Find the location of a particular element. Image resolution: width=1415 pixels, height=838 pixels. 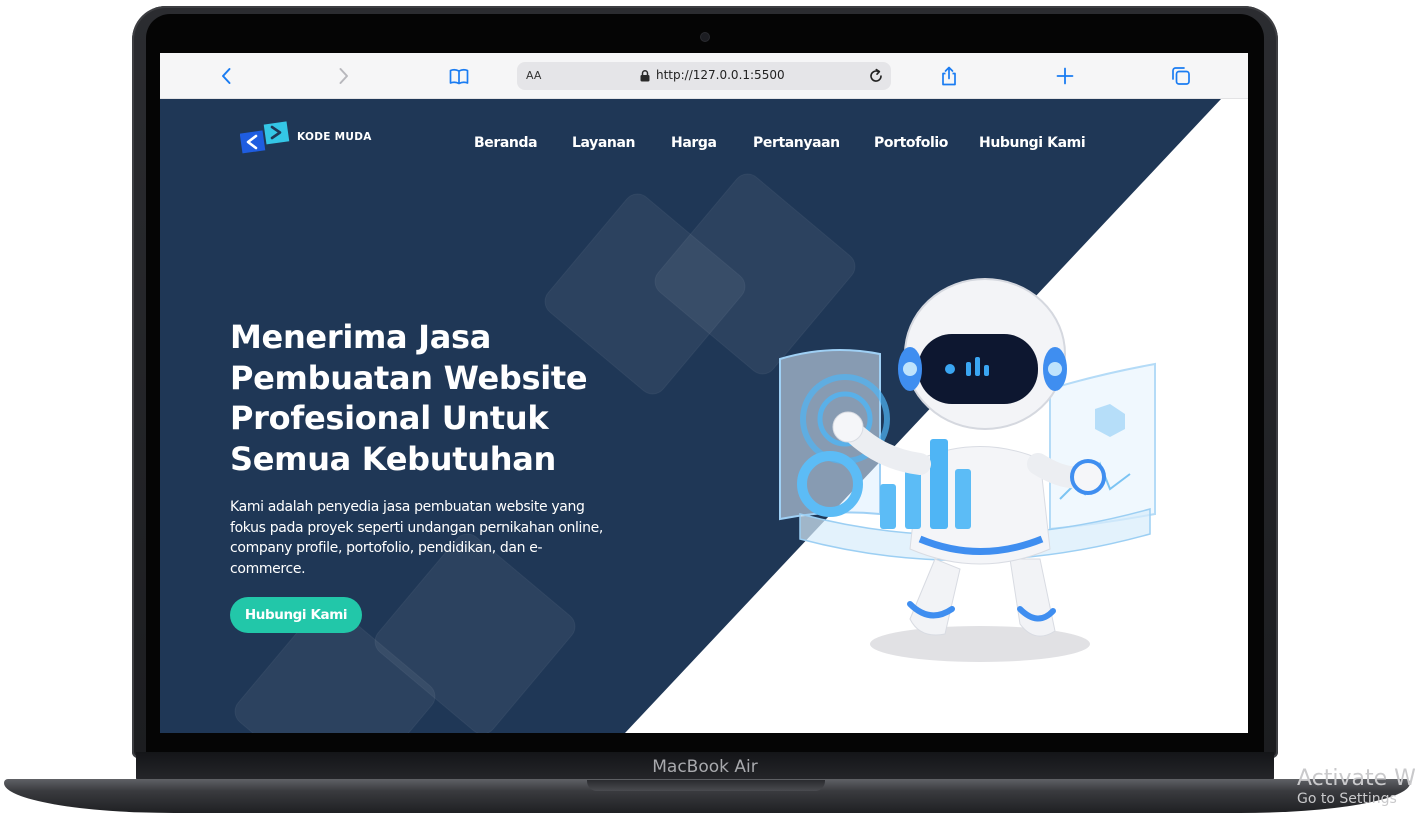

hero-title-line: Profesional Untuk is located at coordinates (389, 418).